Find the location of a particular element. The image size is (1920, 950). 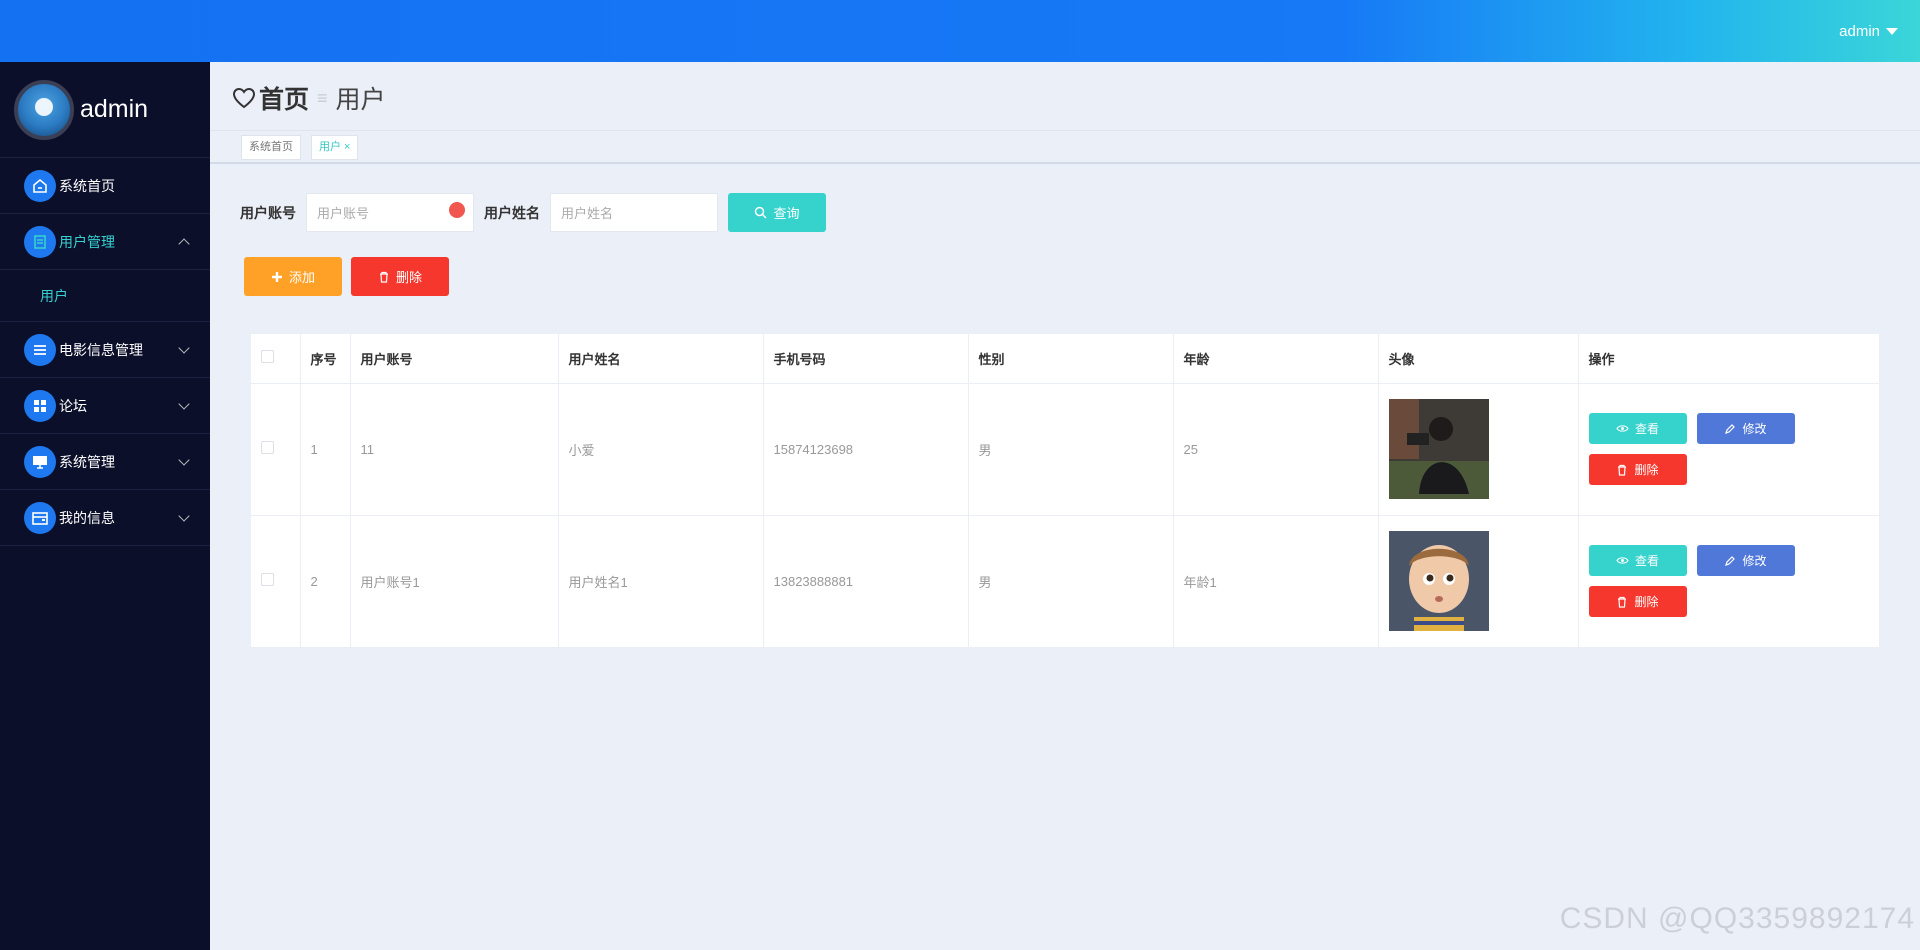

cell-phone: 13823888881 is located at coordinates (866, 581).